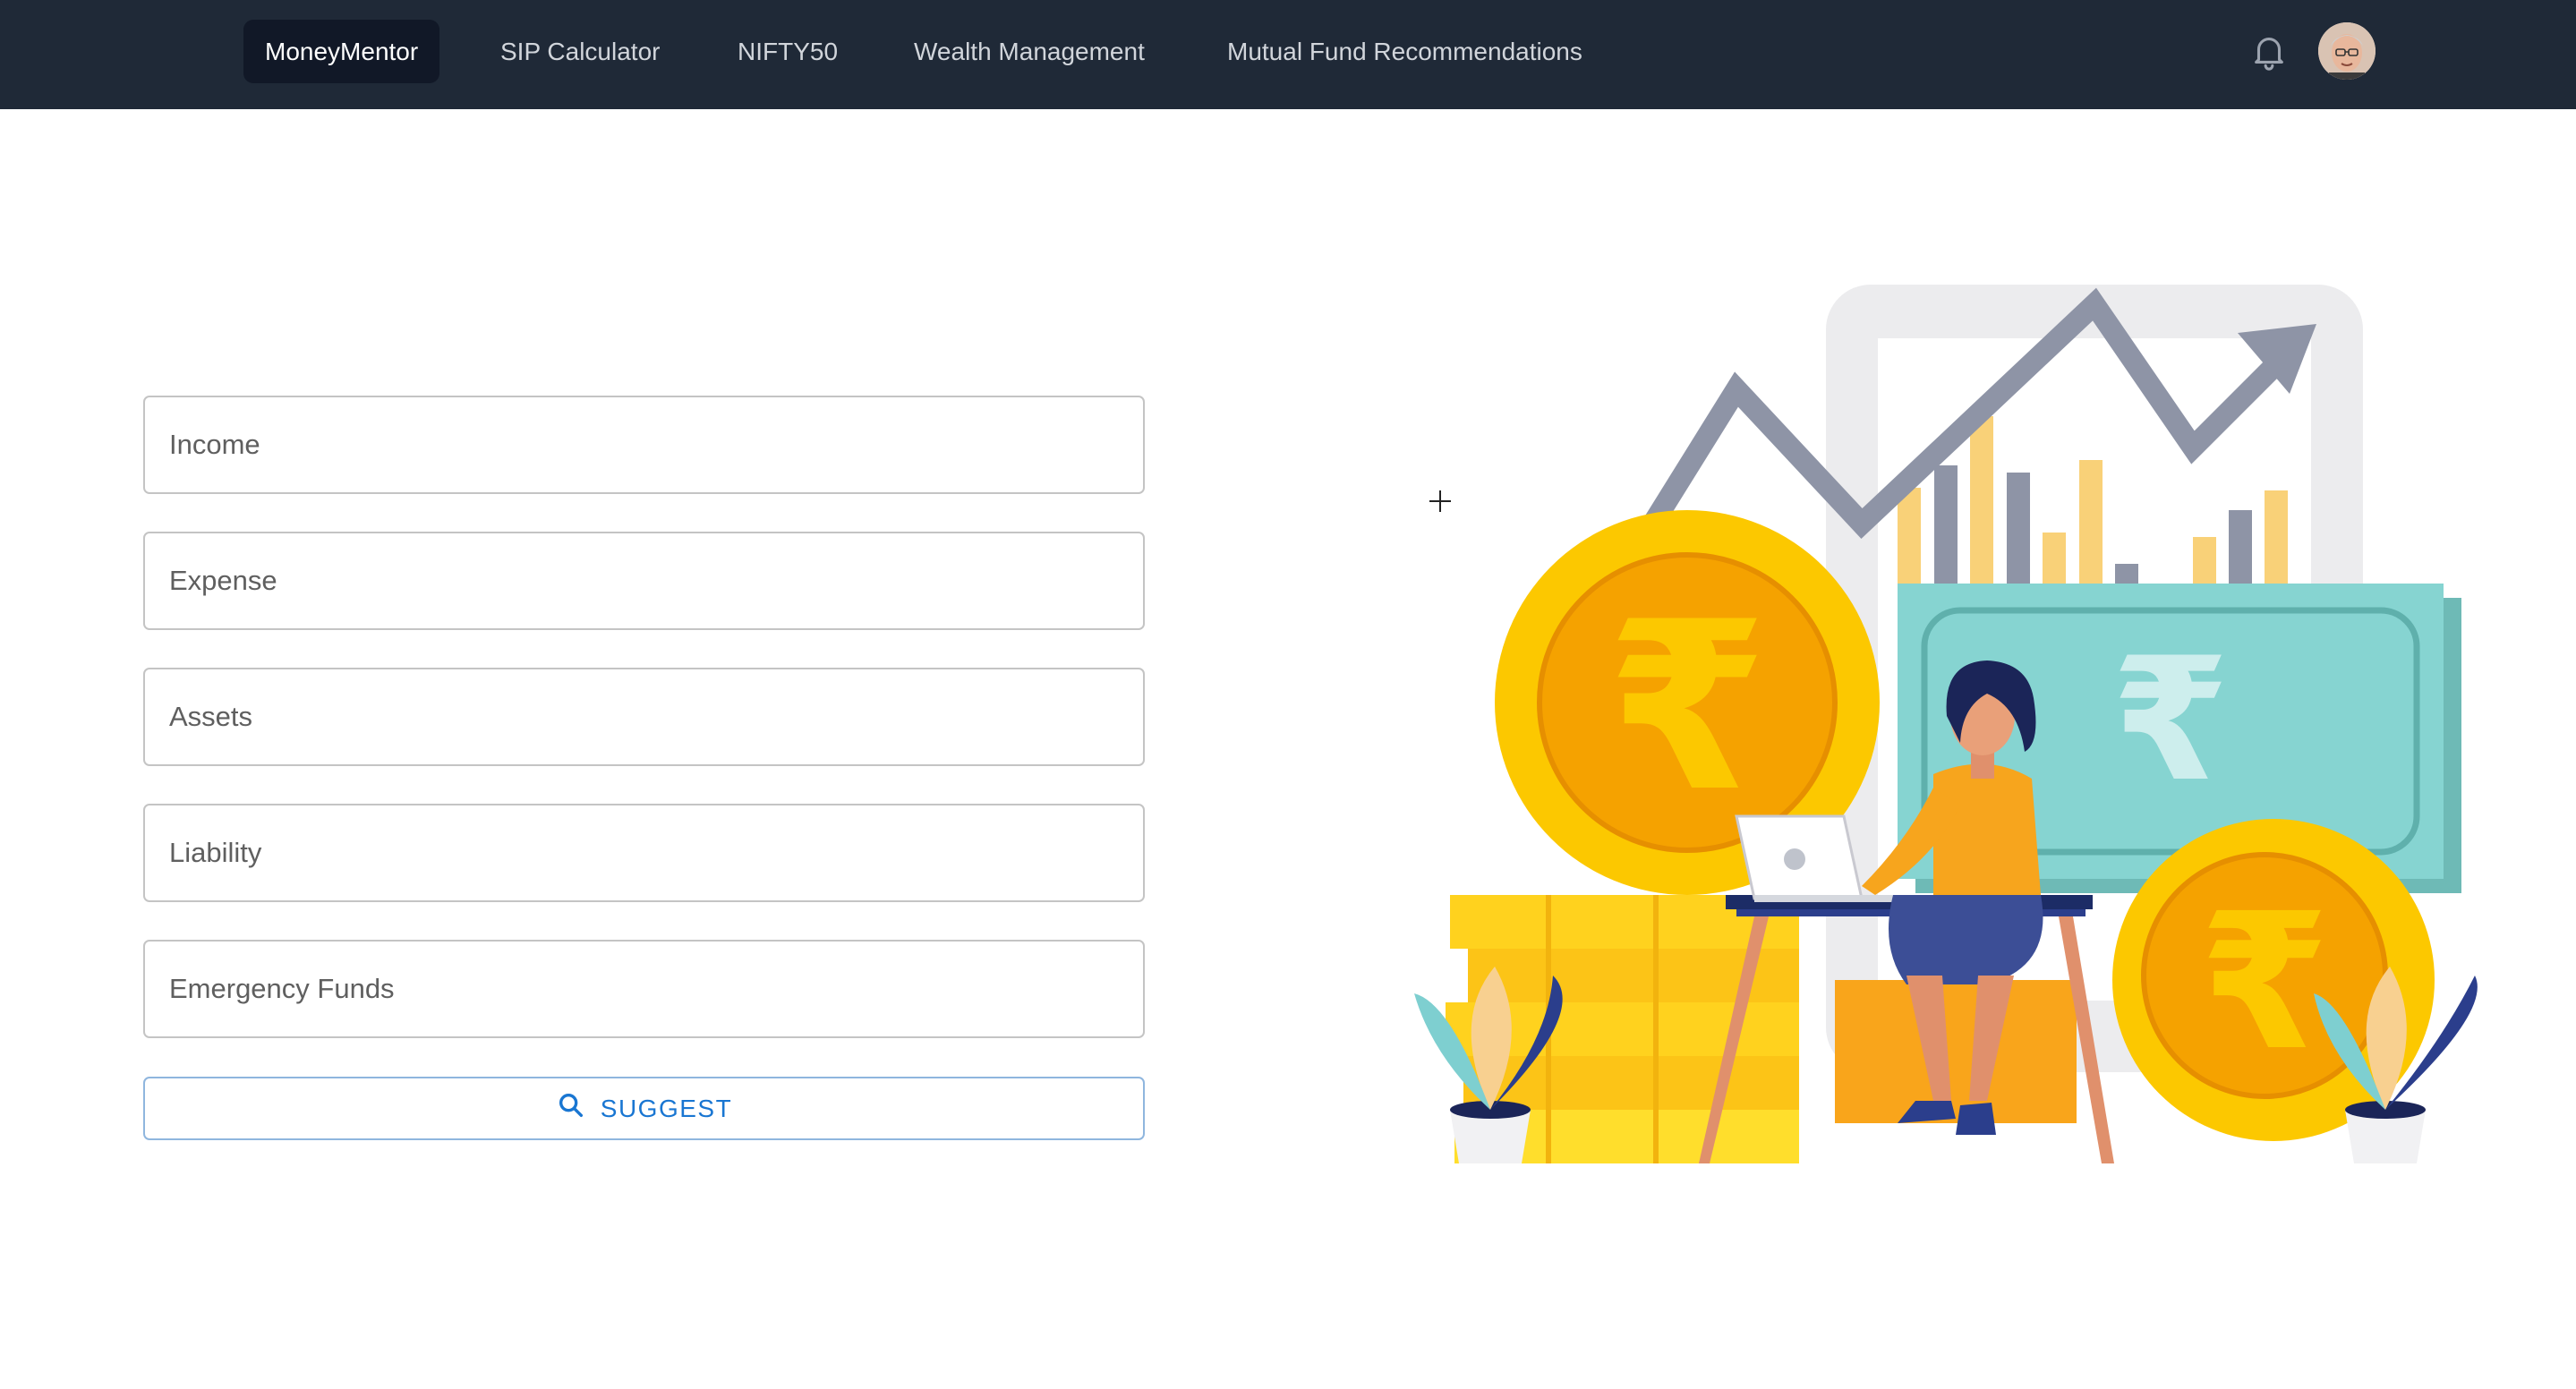 This screenshot has width=2576, height=1389. What do you see at coordinates (341, 51) in the screenshot?
I see `nav-item-moneymentor: MoneyMentor` at bounding box center [341, 51].